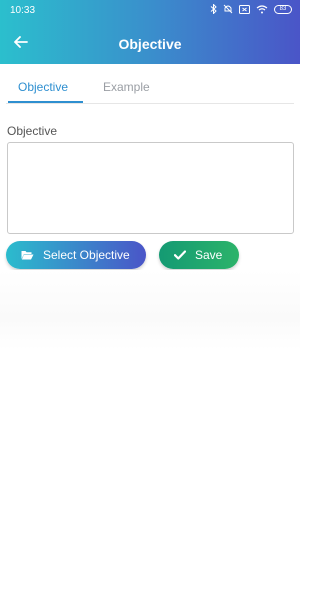 This screenshot has width=320, height=600. I want to click on app-header: 10:33 83 Objective, so click(150, 32).